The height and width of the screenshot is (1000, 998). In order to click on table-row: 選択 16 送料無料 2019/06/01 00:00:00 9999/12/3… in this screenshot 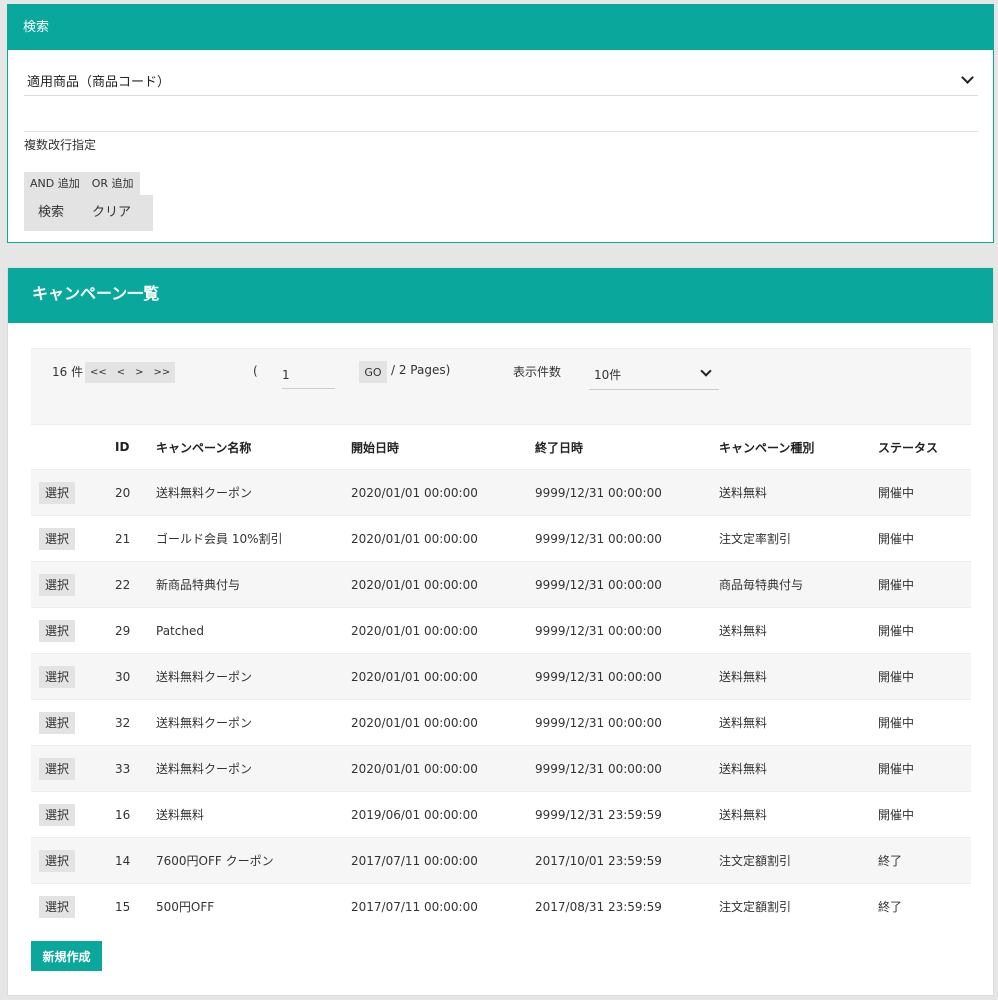, I will do `click(501, 814)`.